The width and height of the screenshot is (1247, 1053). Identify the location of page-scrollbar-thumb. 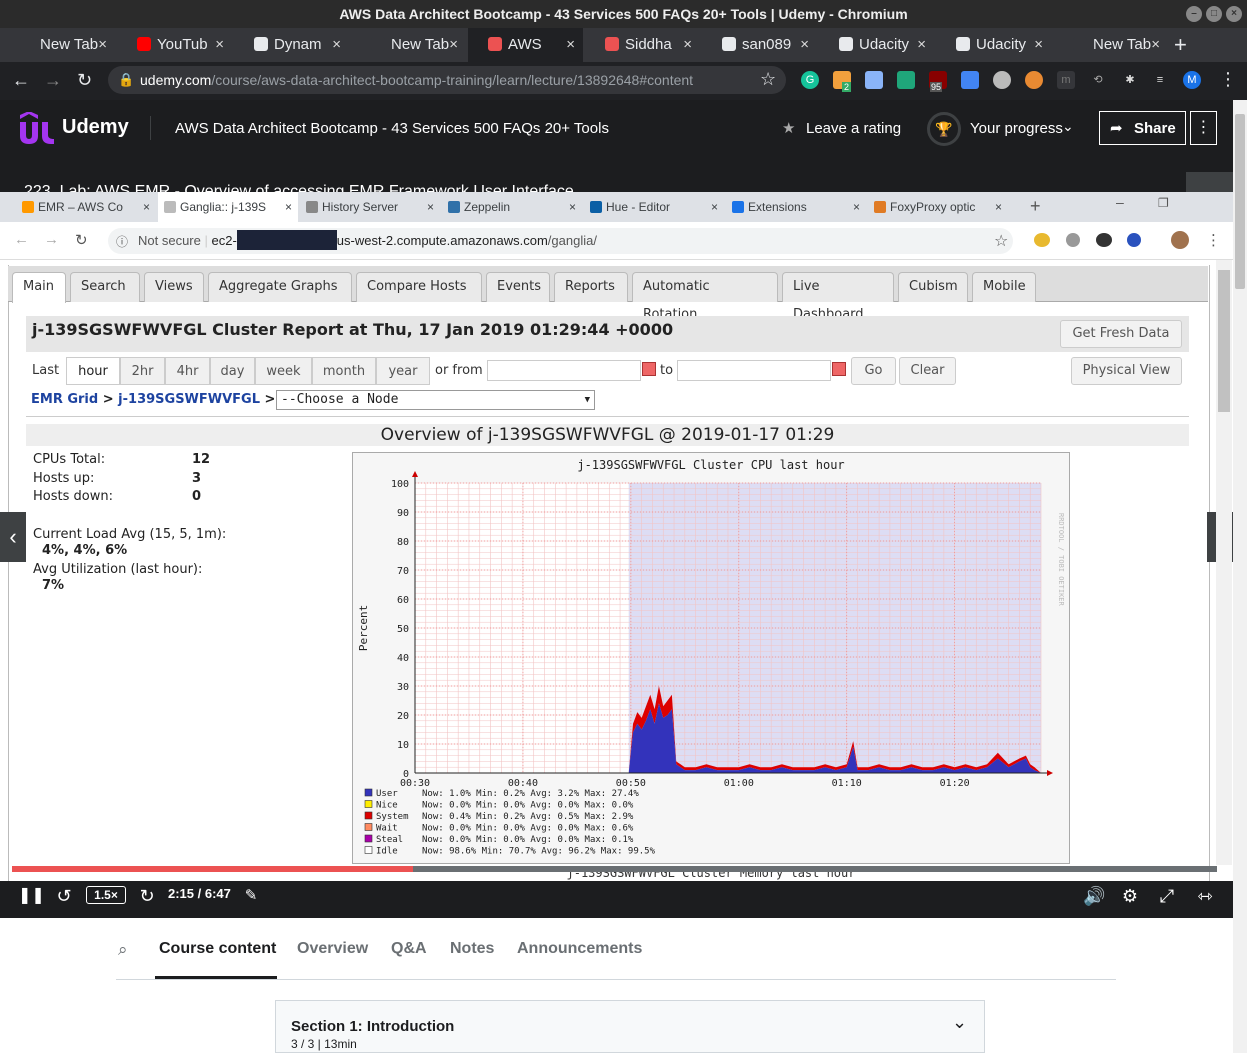
(1240, 201).